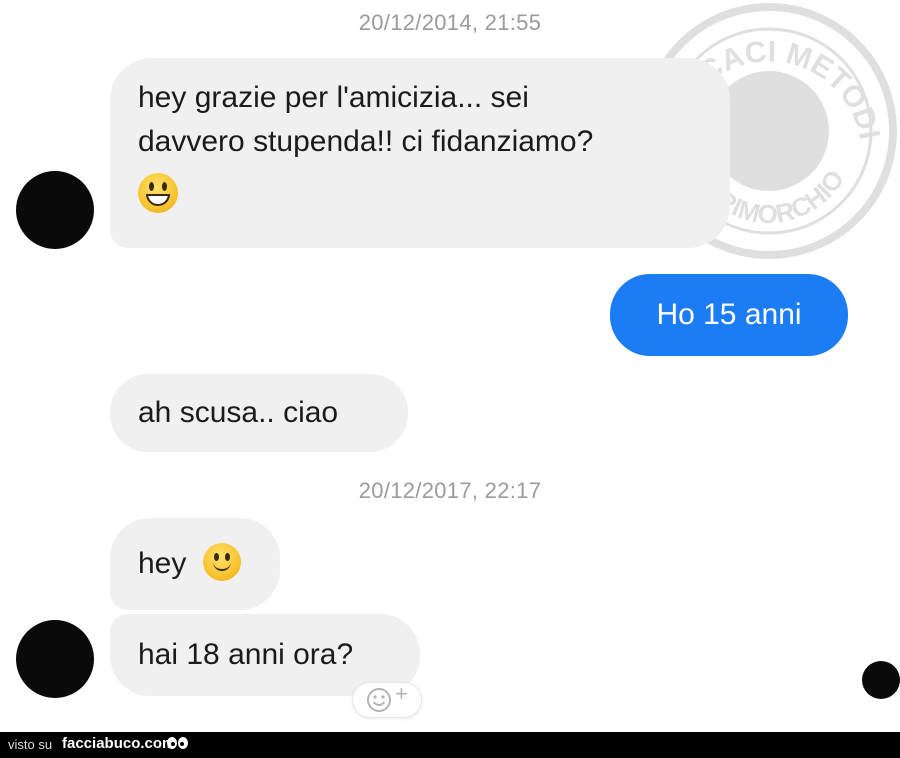  What do you see at coordinates (366, 141) in the screenshot?
I see `message-text-line: davvero stupenda!! ci fidanziamo?` at bounding box center [366, 141].